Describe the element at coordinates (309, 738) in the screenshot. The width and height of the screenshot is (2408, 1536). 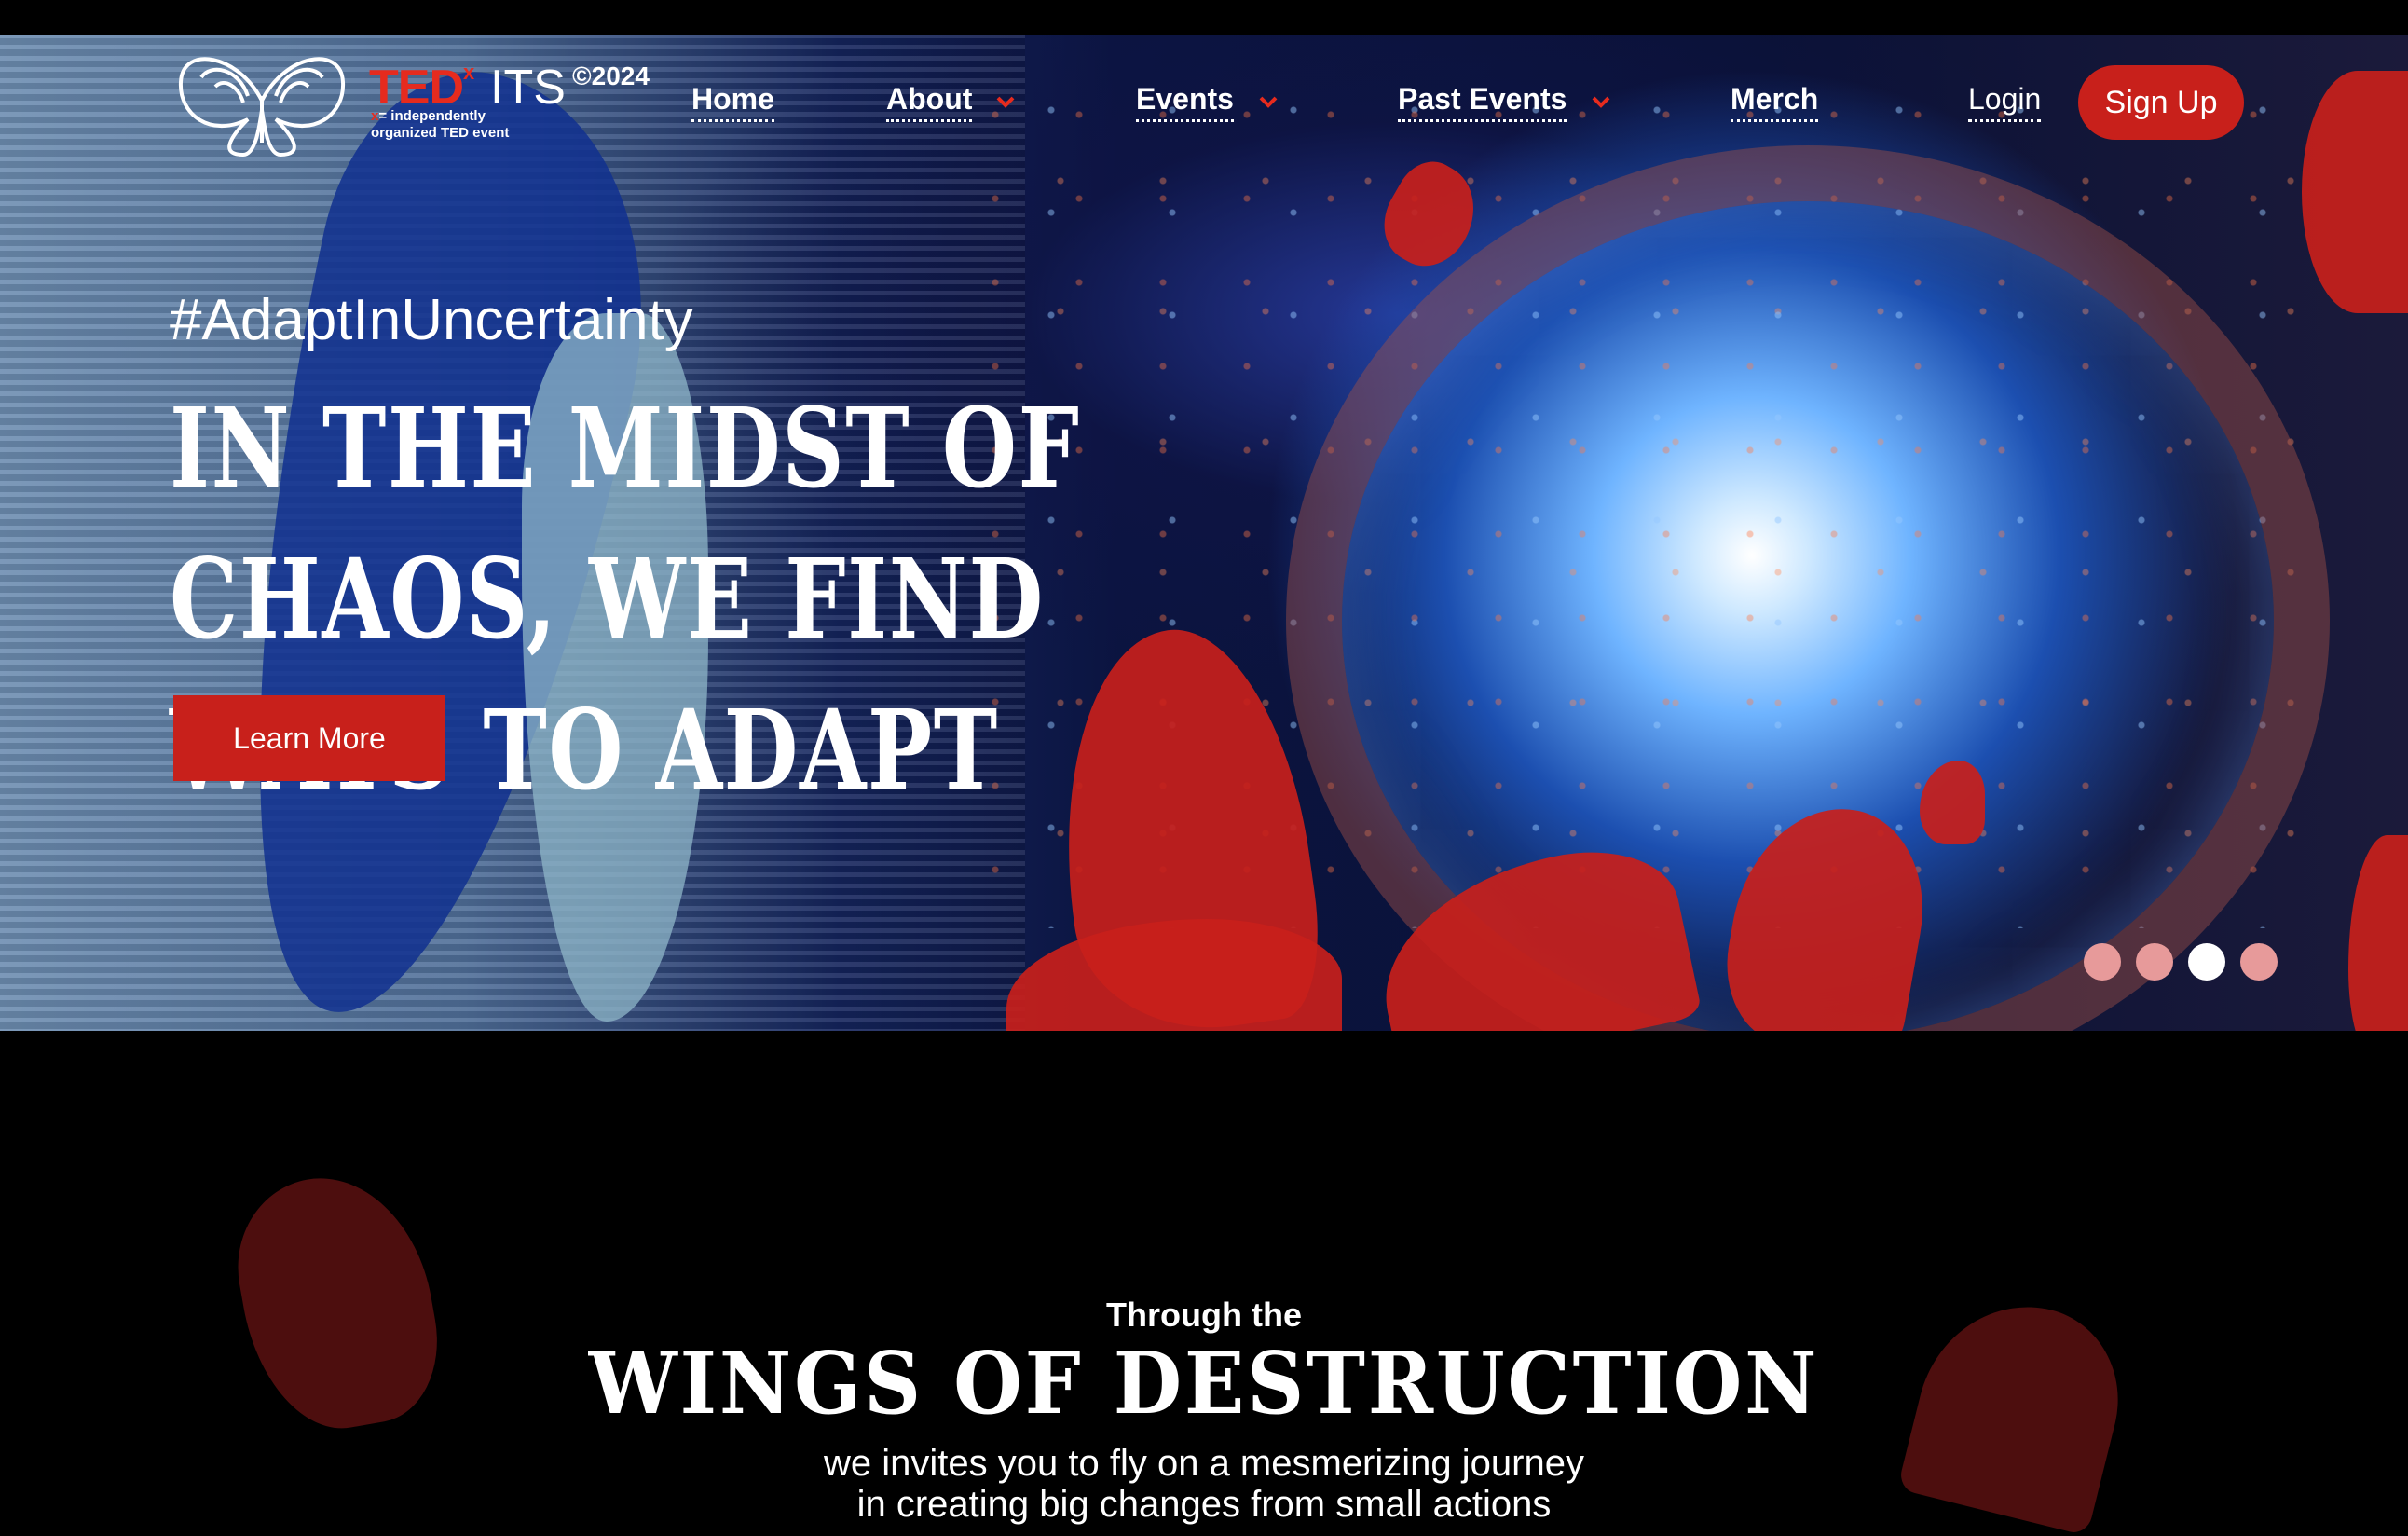
I see `learn-more-button: Learn More` at that location.